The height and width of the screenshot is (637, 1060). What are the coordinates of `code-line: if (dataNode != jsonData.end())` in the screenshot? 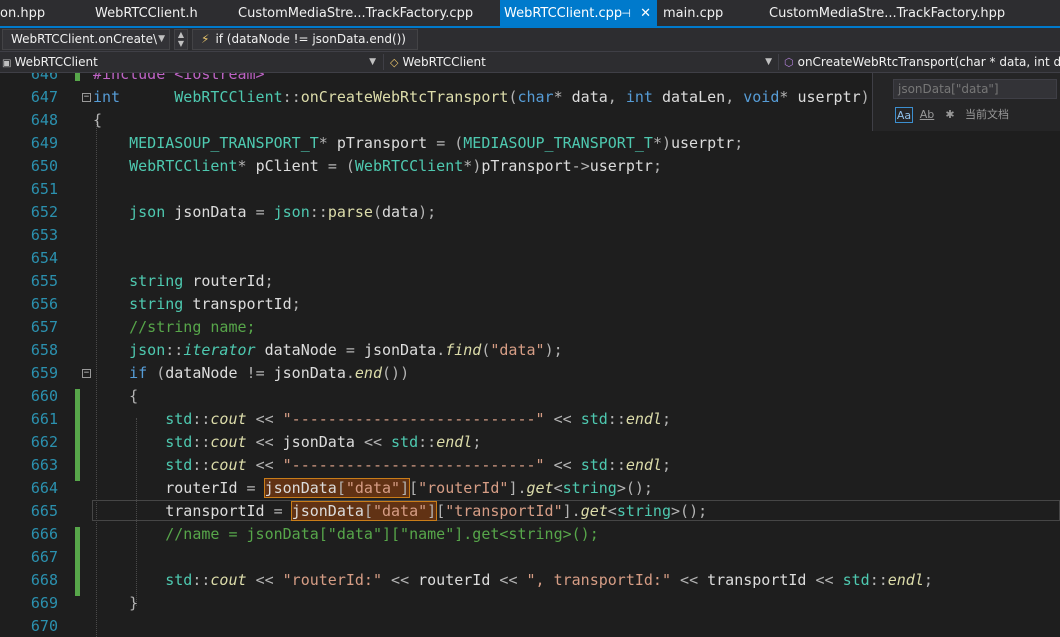 It's located at (251, 373).